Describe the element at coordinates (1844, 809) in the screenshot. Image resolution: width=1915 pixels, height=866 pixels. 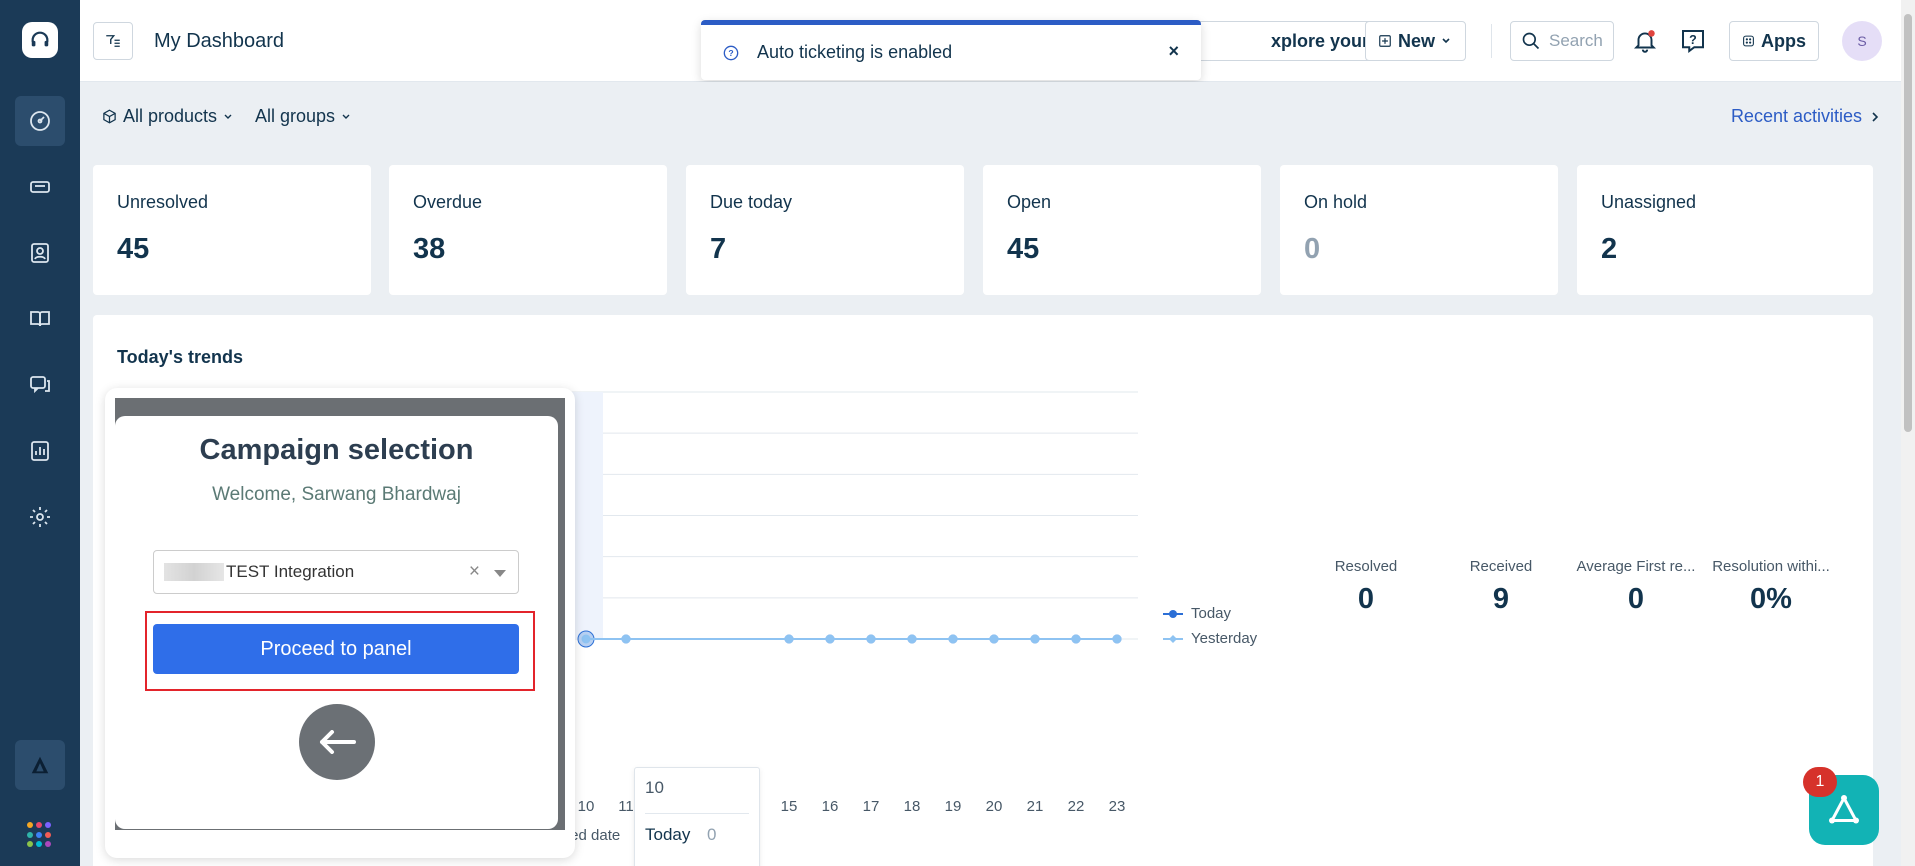
I see `network-triangle-icon` at that location.